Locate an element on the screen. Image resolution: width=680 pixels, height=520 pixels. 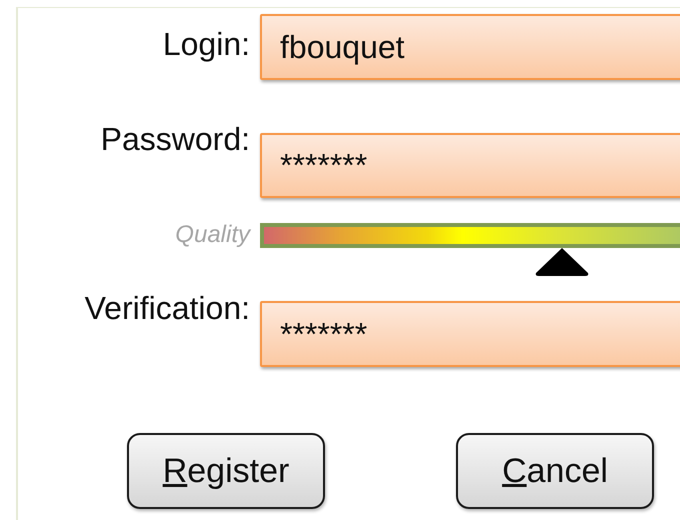
login-label: Login: is located at coordinates (206, 44).